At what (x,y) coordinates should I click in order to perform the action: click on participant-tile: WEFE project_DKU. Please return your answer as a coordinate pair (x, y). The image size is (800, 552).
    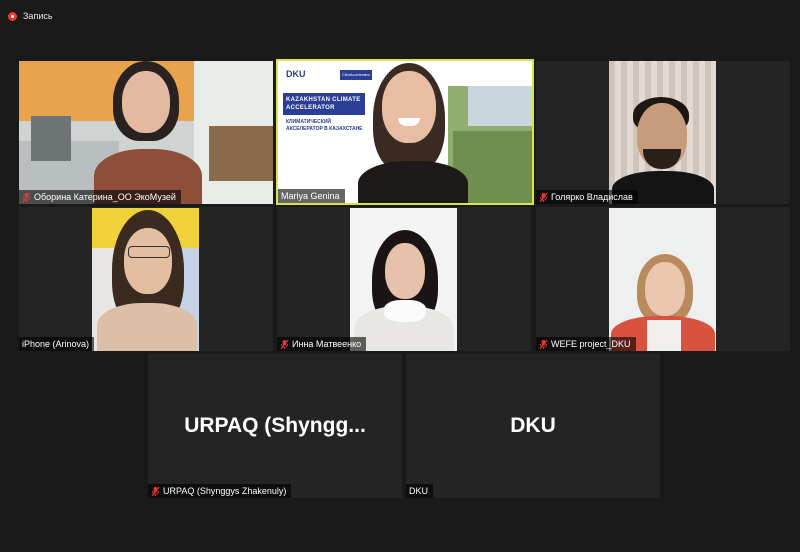
    Looking at the image, I should click on (663, 279).